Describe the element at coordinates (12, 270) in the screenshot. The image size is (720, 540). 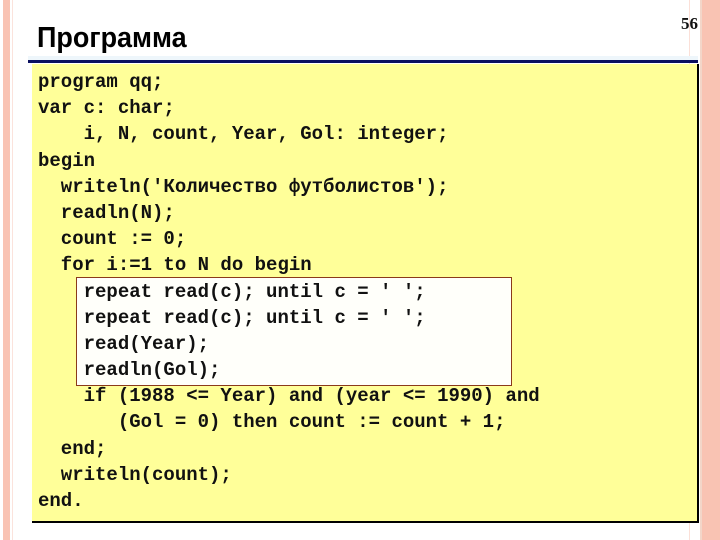
I see `left-decorative-line` at that location.